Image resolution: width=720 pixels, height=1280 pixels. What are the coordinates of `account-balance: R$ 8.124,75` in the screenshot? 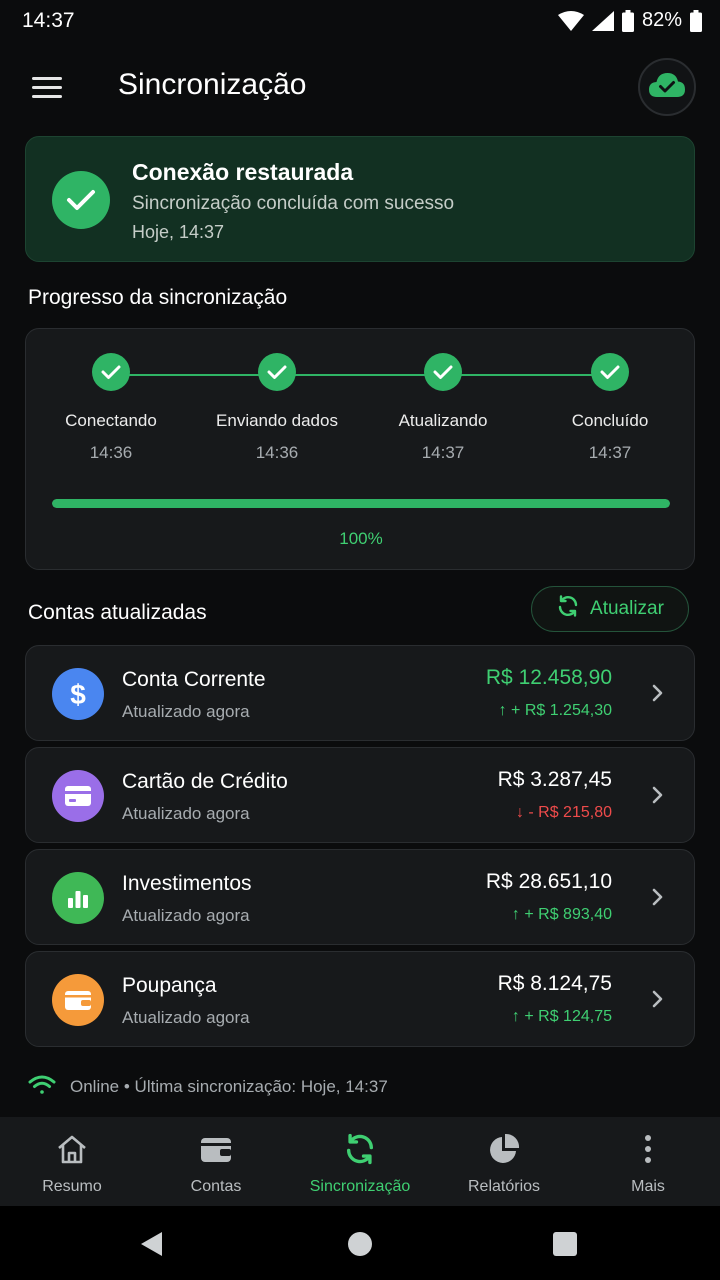 It's located at (554, 983).